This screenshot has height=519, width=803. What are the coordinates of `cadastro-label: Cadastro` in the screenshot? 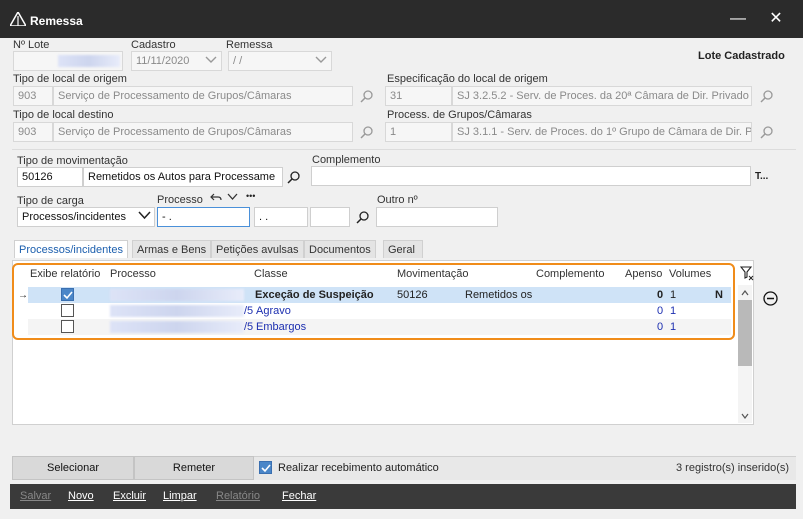 It's located at (153, 45).